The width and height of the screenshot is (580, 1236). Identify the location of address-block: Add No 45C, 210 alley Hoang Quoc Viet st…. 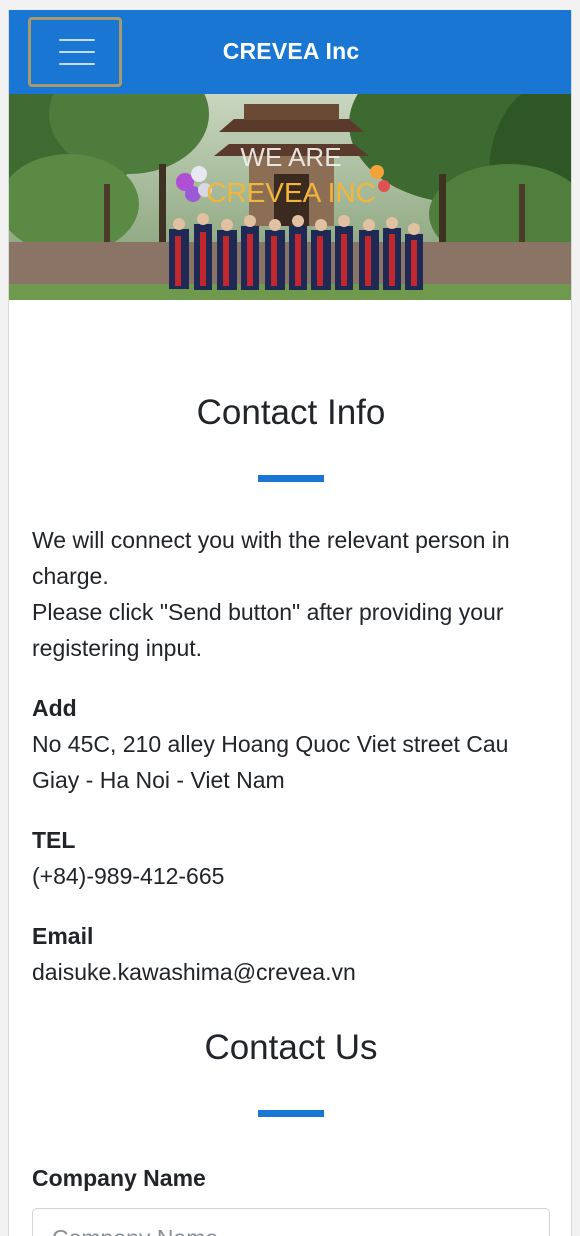
(291, 744).